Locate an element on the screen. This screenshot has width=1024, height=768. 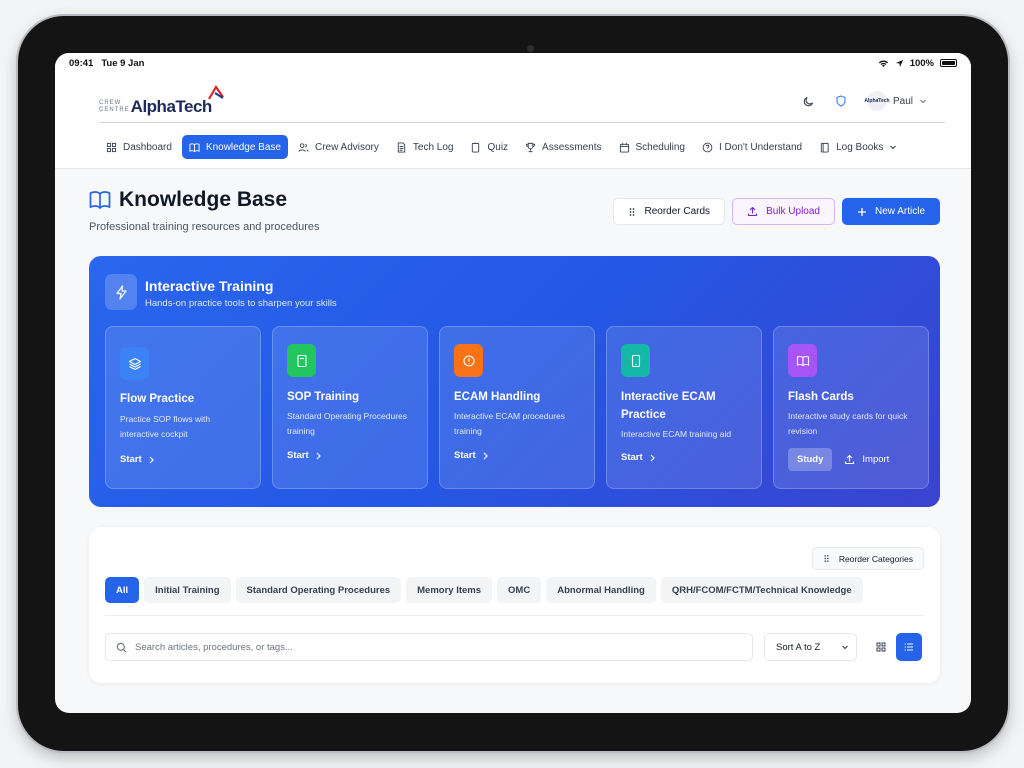
upload-icon is located at coordinates (753, 211).